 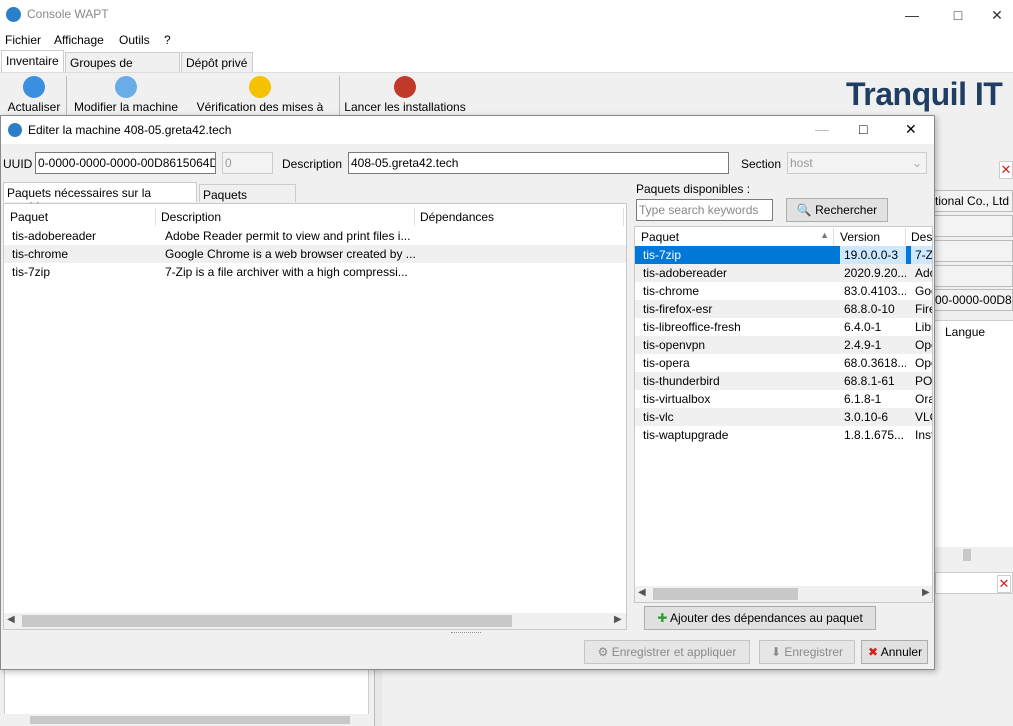 I want to click on edit-machine-button: Modifier la machine, so click(x=126, y=95).